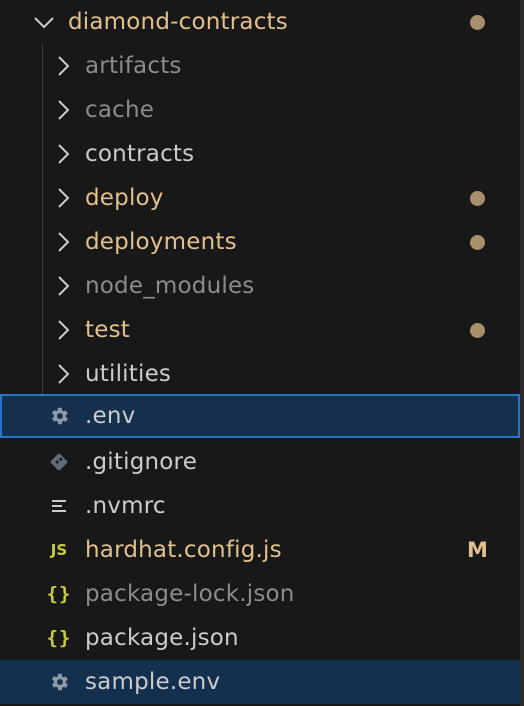  I want to click on folder-label: cache, so click(120, 110).